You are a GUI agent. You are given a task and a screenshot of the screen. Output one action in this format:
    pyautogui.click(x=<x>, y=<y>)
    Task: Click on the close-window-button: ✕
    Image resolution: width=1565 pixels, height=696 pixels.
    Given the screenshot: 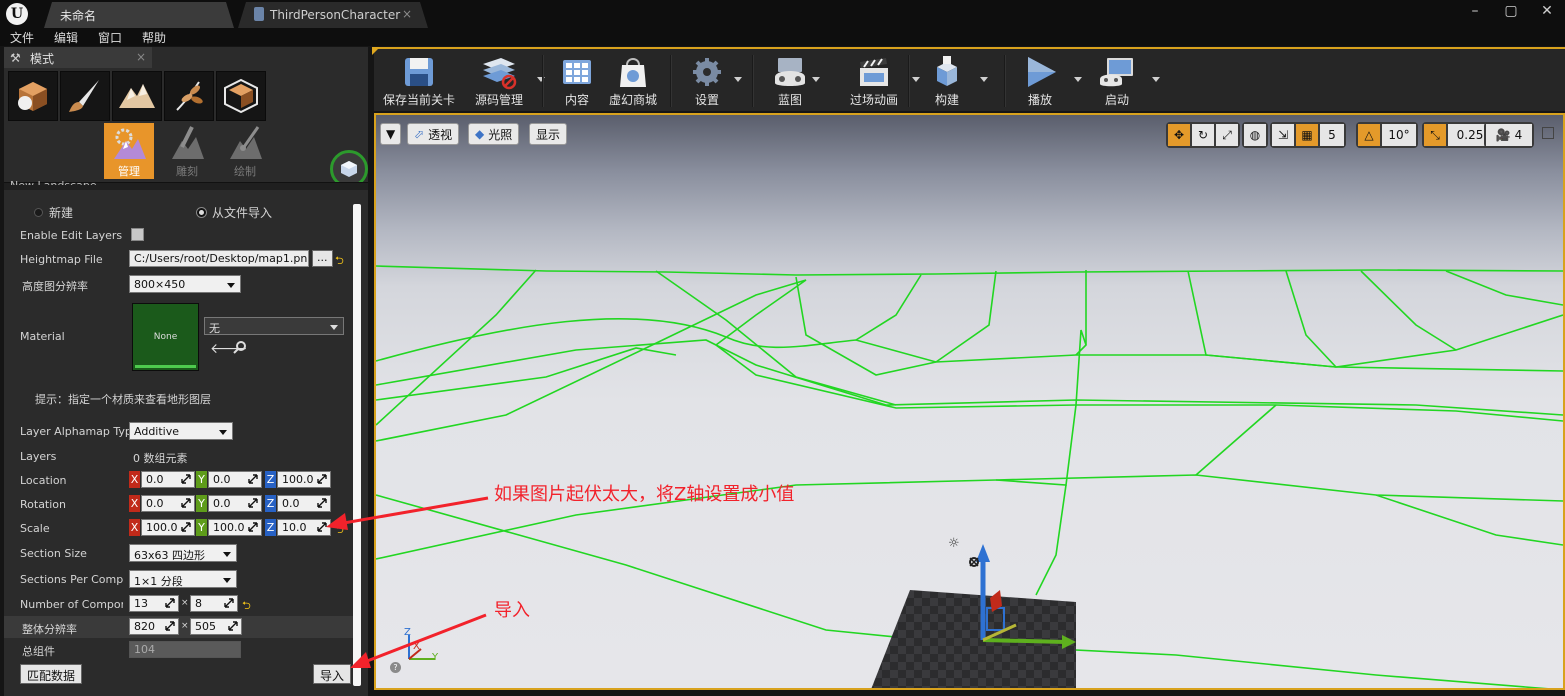 What is the action you would take?
    pyautogui.click(x=1547, y=12)
    